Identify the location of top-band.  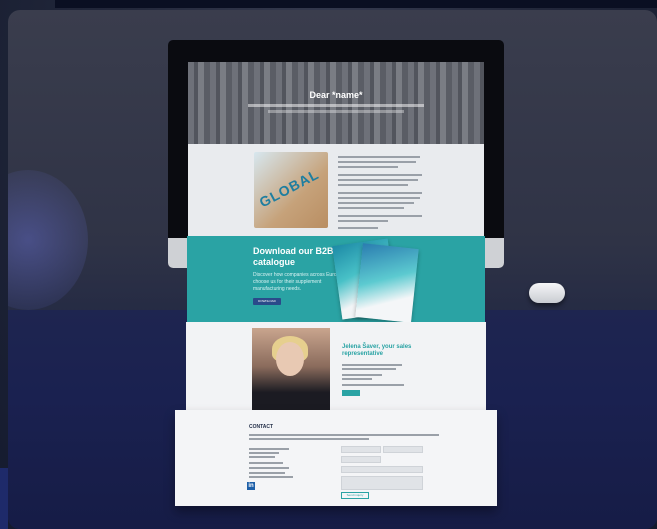
(356, 4).